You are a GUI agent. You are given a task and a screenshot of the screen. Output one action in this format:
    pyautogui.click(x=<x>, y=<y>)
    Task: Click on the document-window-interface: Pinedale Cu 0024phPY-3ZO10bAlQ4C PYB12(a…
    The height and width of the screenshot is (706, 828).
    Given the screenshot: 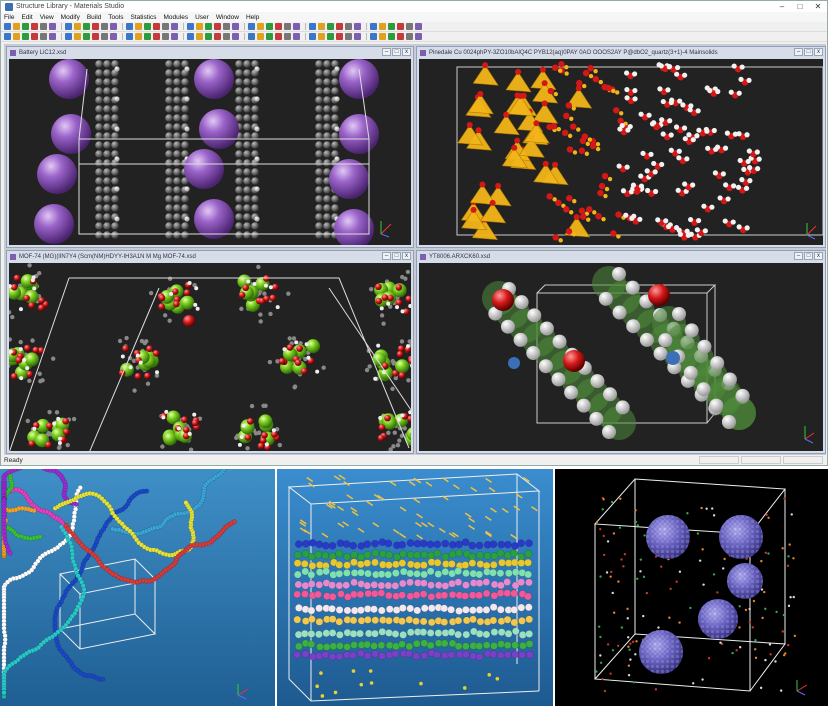 What is the action you would take?
    pyautogui.click(x=621, y=147)
    